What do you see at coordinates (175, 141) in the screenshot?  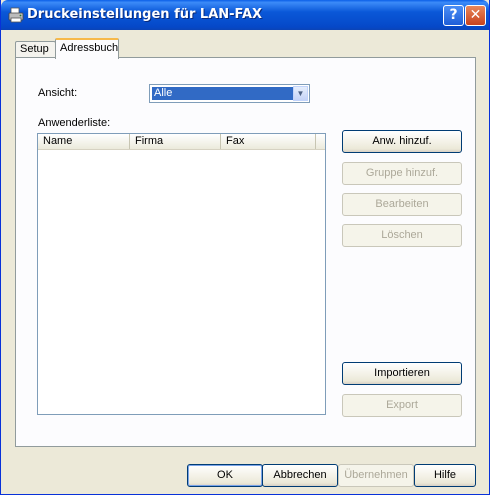 I see `column-firma: Firma` at bounding box center [175, 141].